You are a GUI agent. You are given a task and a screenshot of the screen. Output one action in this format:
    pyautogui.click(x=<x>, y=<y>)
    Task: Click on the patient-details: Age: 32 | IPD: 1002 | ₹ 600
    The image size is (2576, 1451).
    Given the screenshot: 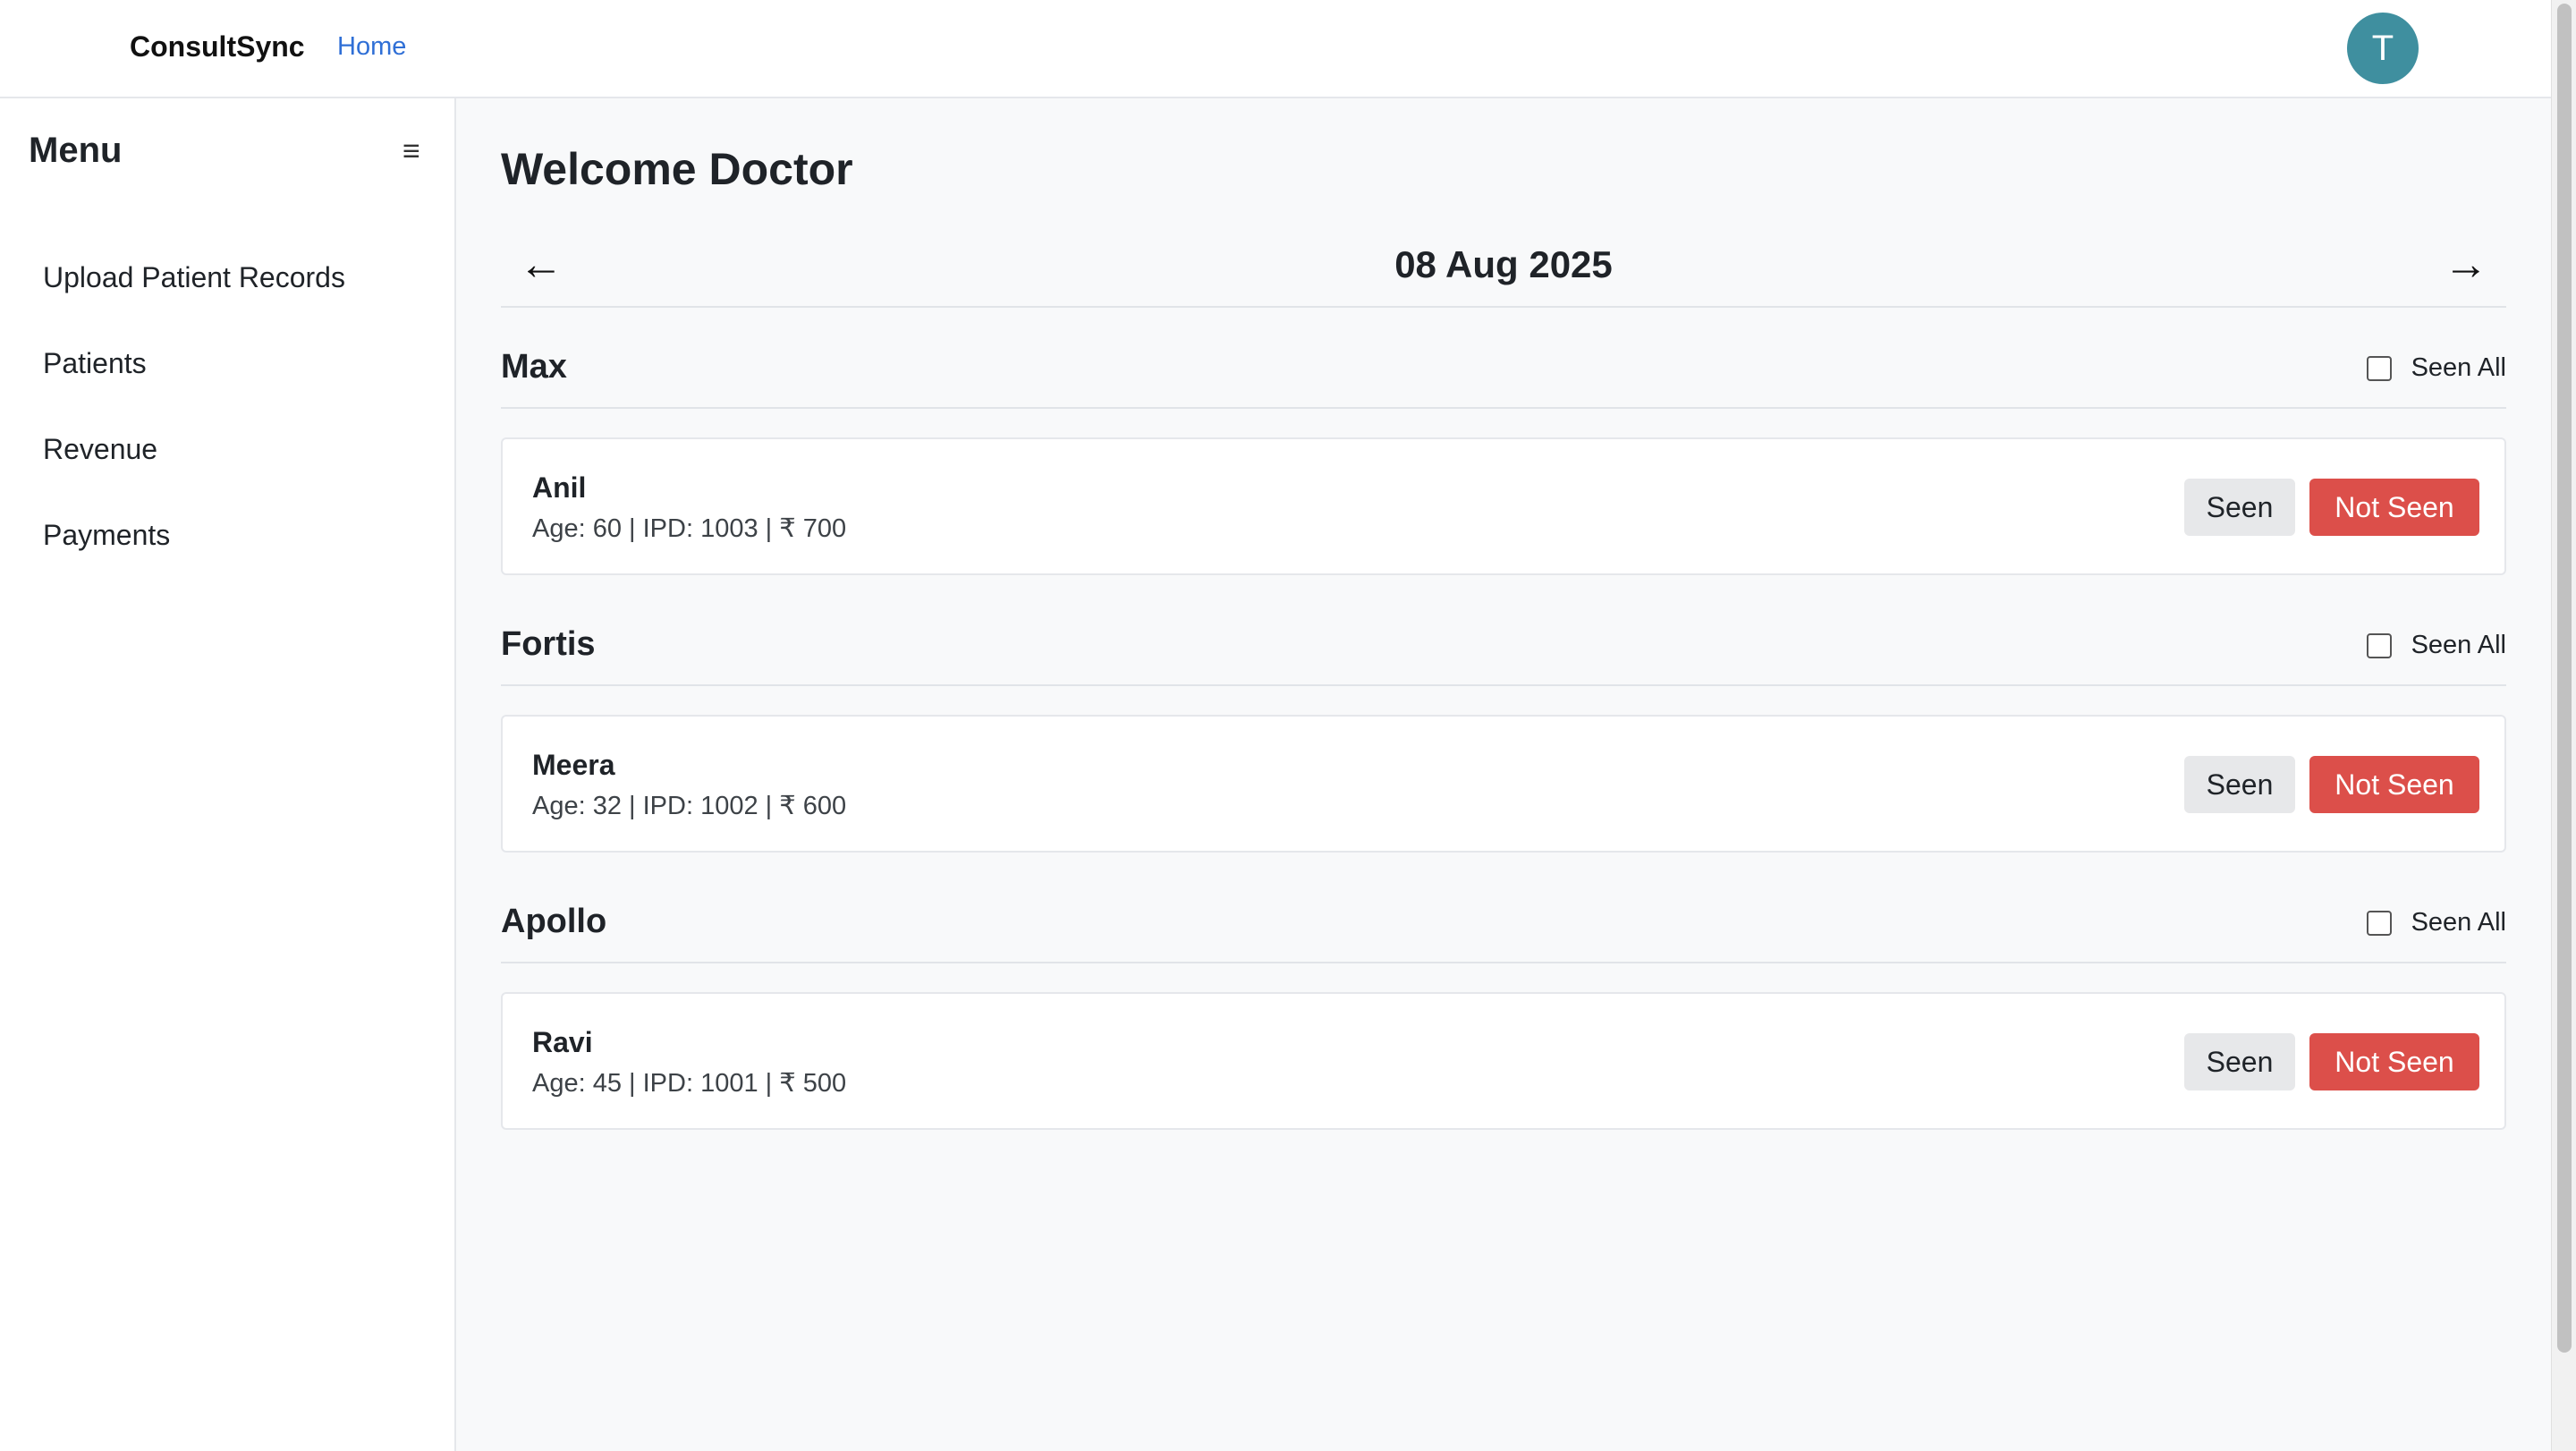 What is the action you would take?
    pyautogui.click(x=689, y=806)
    